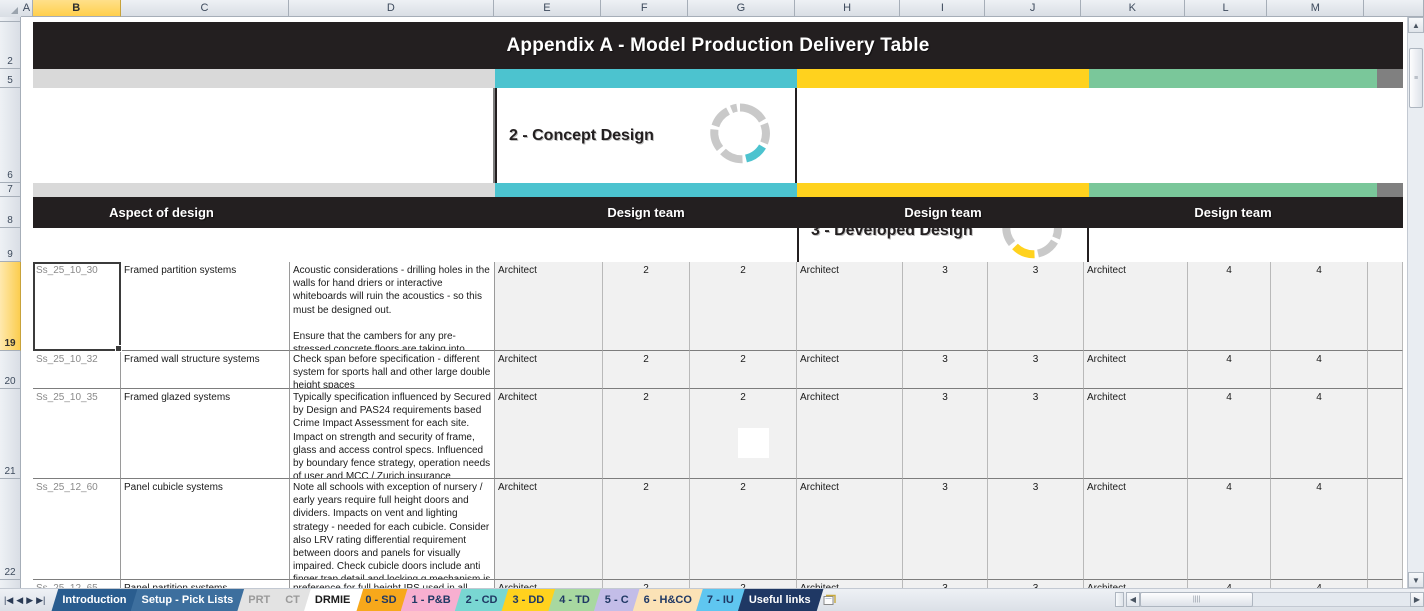 This screenshot has height=611, width=1424. Describe the element at coordinates (8, 600) in the screenshot. I see `tab-nav-first-icon: |◀` at that location.